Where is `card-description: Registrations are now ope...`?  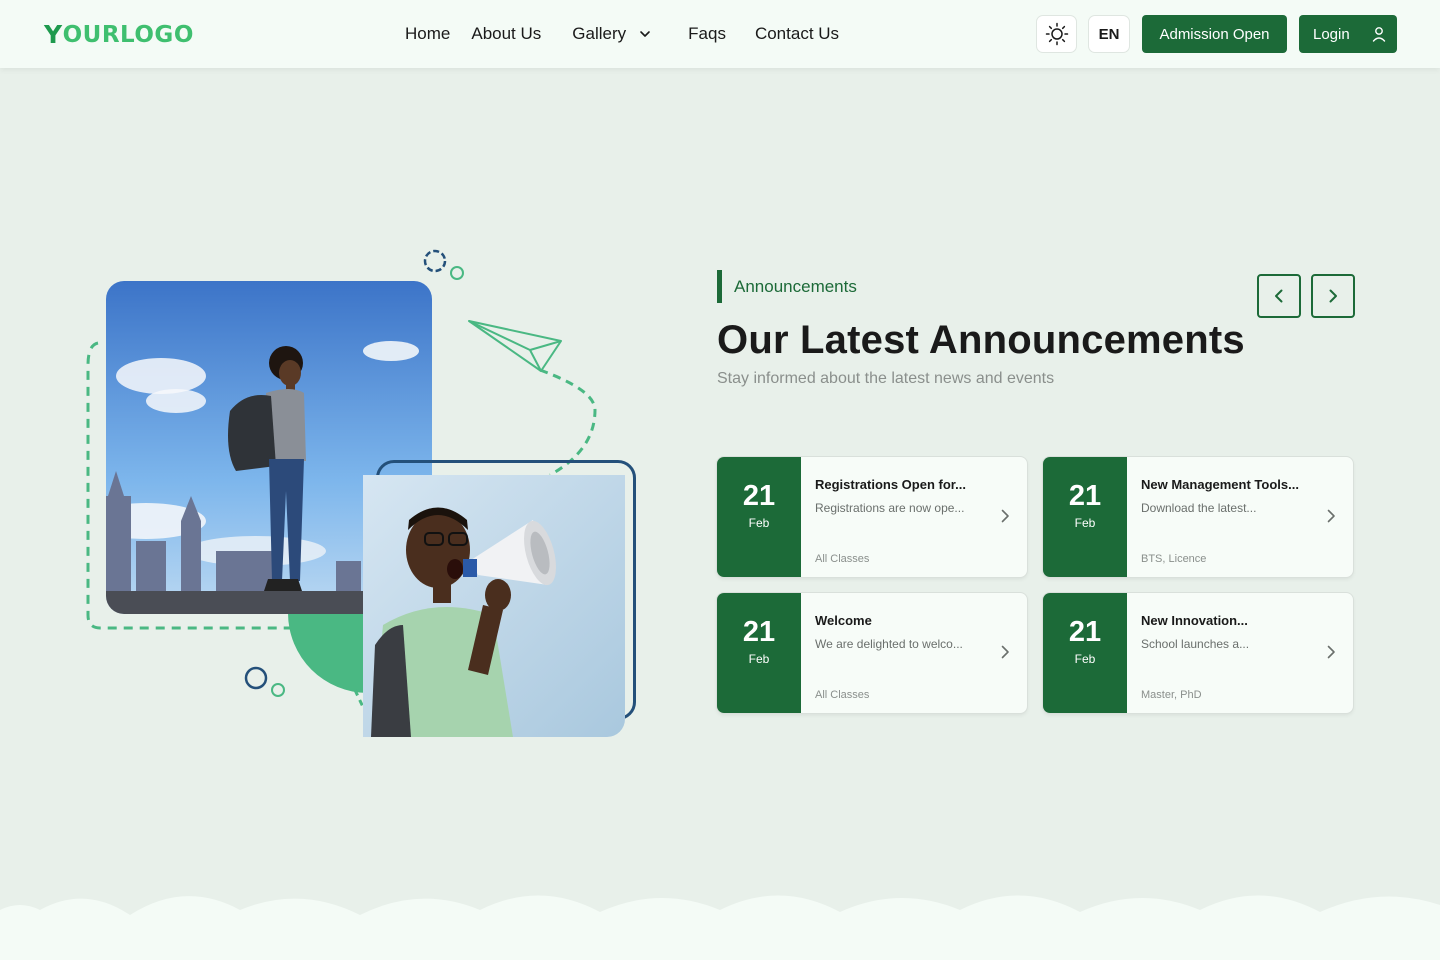
card-description: Registrations are now ope... is located at coordinates (890, 508).